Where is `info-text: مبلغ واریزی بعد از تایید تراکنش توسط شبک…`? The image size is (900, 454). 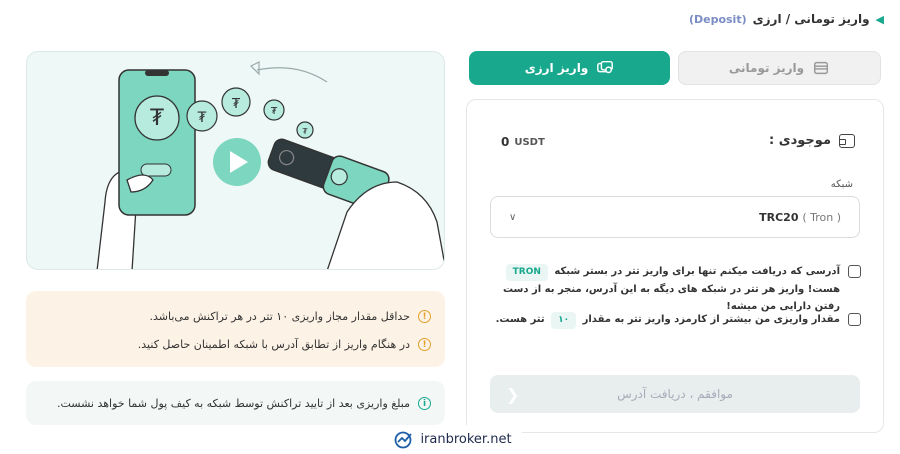 info-text: مبلغ واریزی بعد از تایید تراکنش توسط شبک… is located at coordinates (233, 403).